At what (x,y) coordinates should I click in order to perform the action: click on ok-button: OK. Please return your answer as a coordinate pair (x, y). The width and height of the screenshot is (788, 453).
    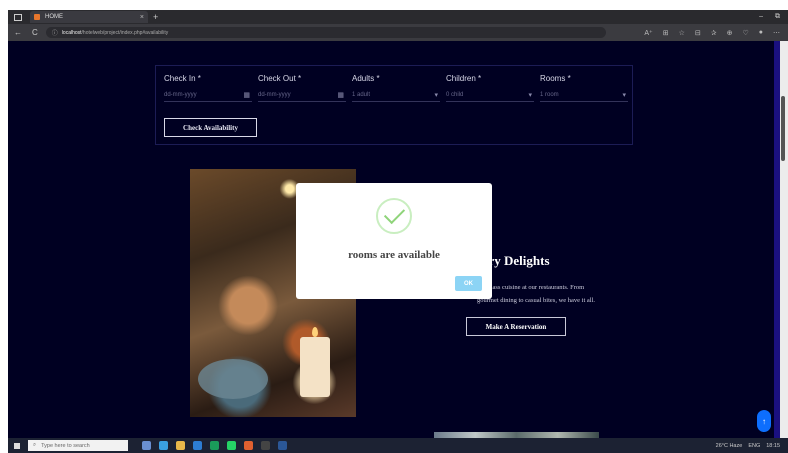
    Looking at the image, I should click on (468, 283).